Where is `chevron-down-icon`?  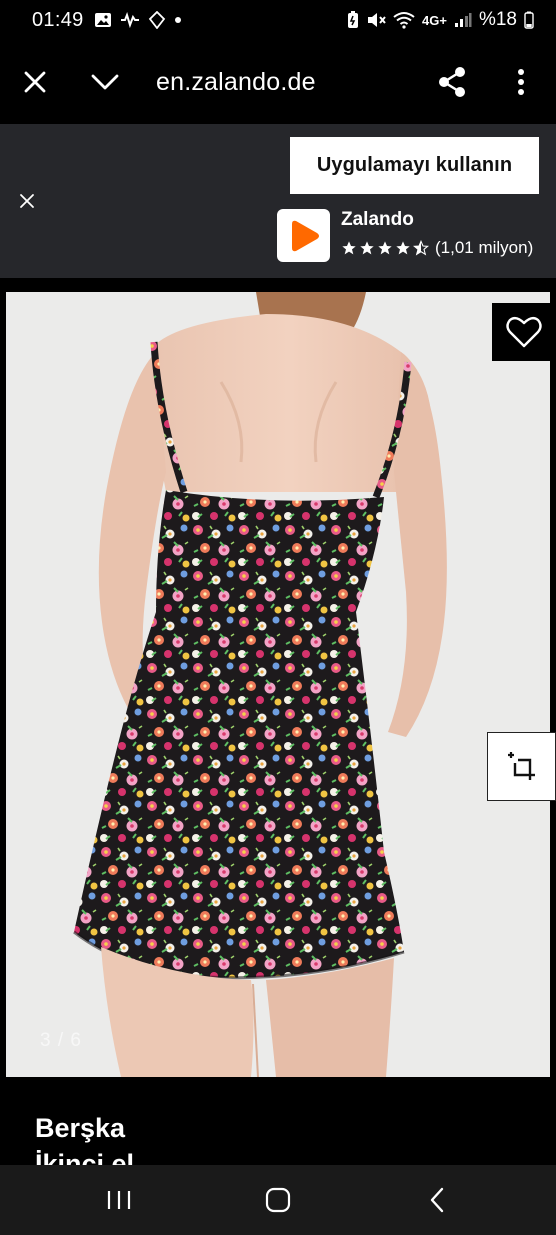 chevron-down-icon is located at coordinates (105, 82).